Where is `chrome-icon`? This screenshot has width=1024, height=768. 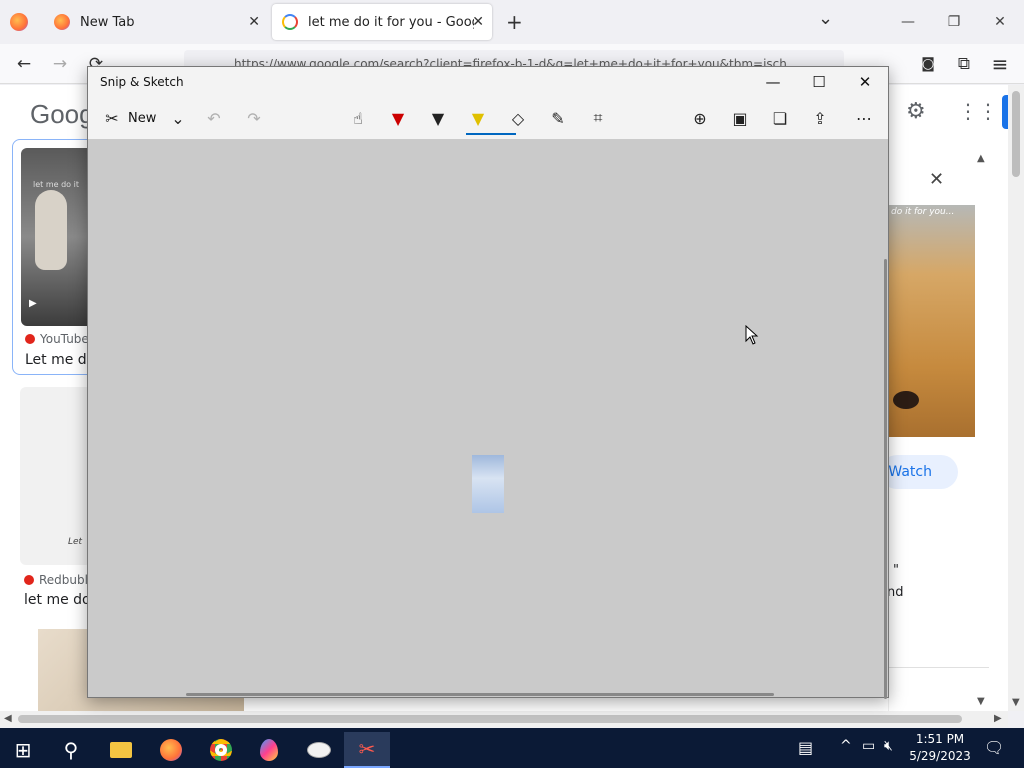 chrome-icon is located at coordinates (221, 750).